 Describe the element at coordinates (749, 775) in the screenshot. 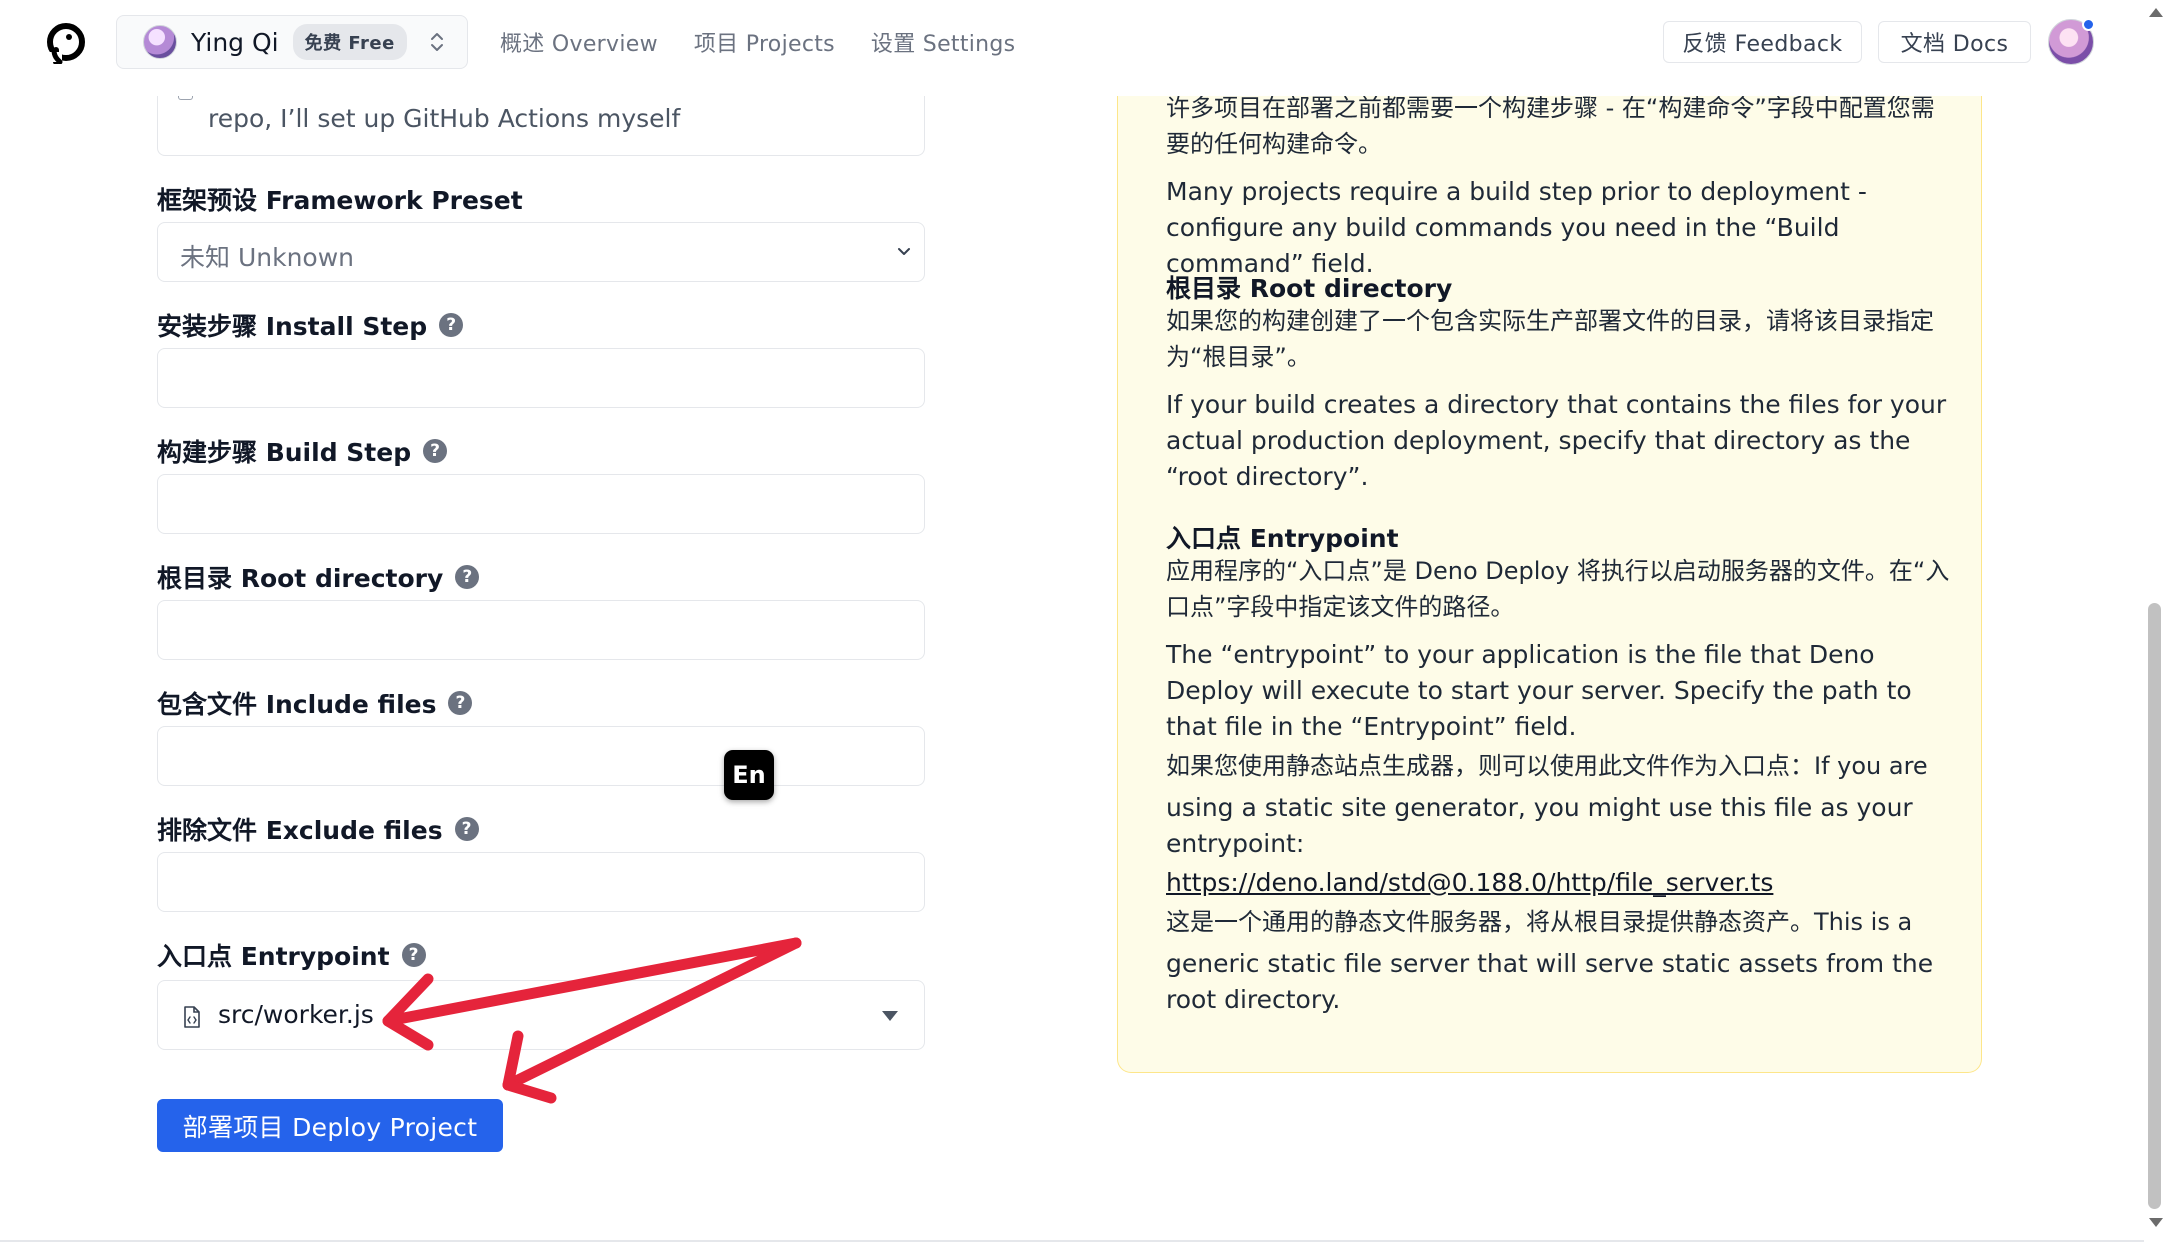

I see `input-method-indicator: En` at that location.